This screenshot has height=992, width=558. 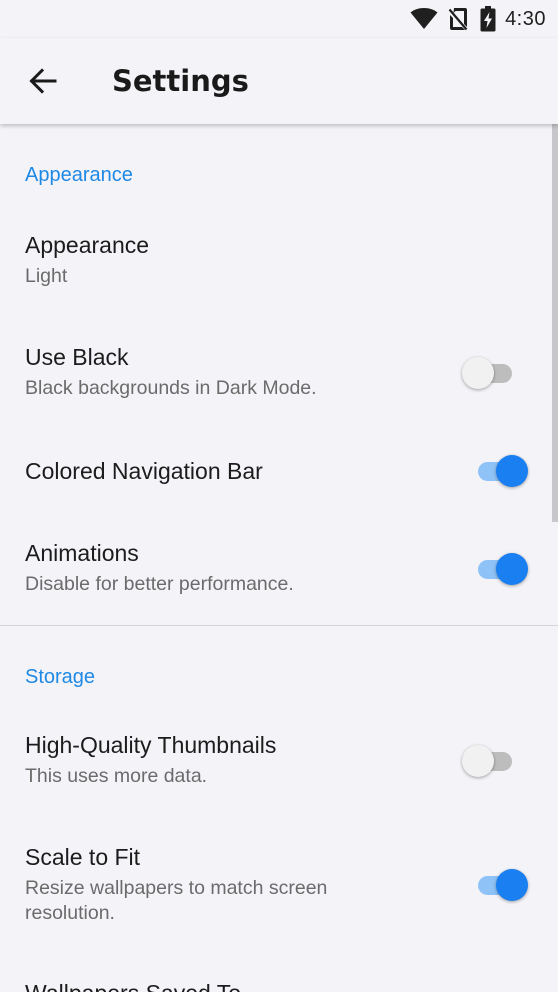 What do you see at coordinates (46, 276) in the screenshot?
I see `pref-summary: Light` at bounding box center [46, 276].